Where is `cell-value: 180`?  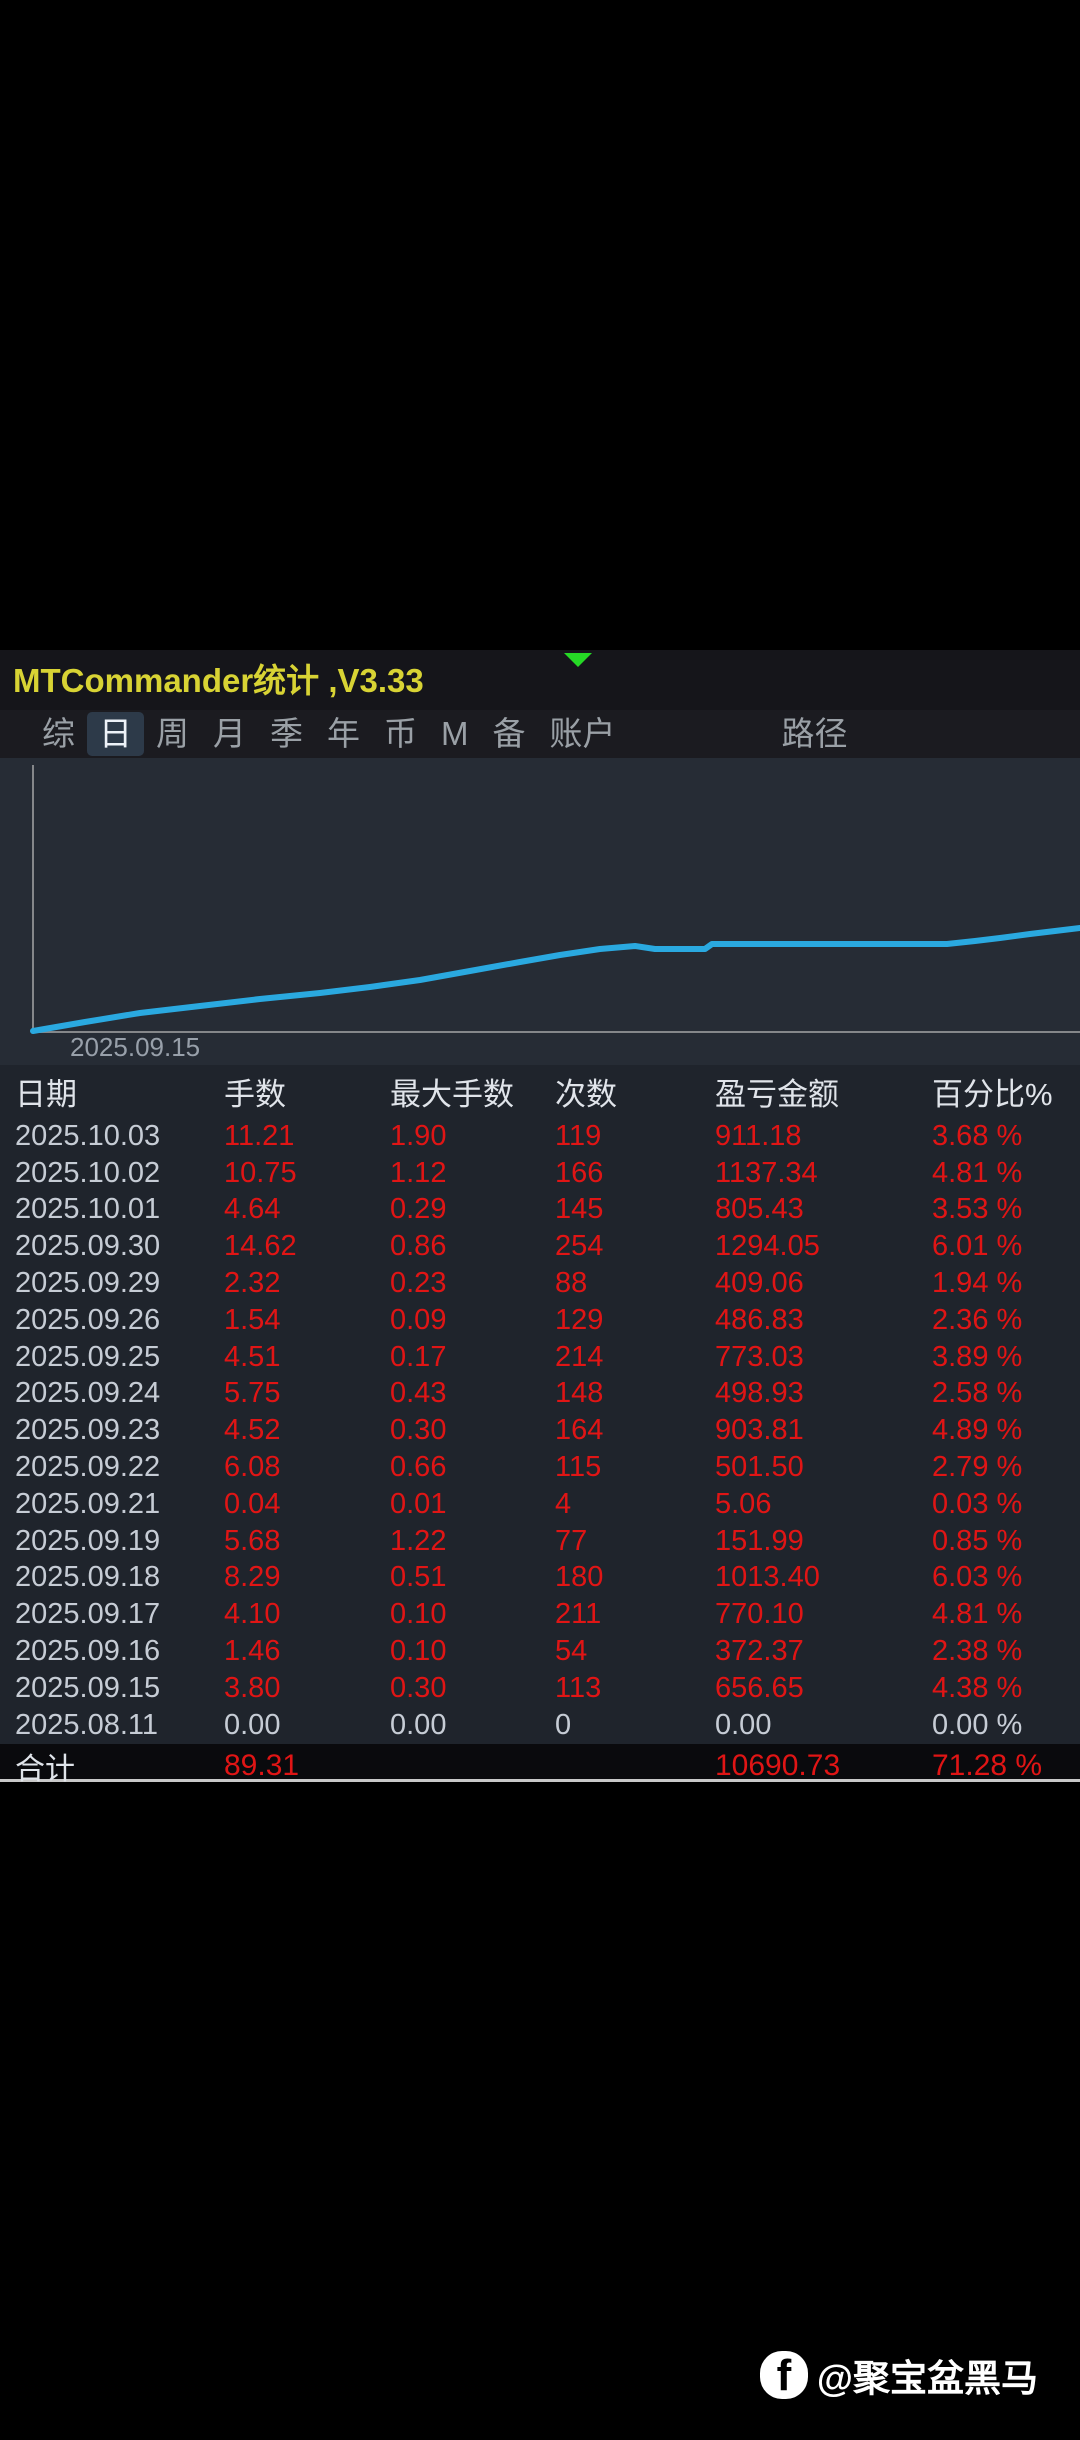 cell-value: 180 is located at coordinates (579, 1577).